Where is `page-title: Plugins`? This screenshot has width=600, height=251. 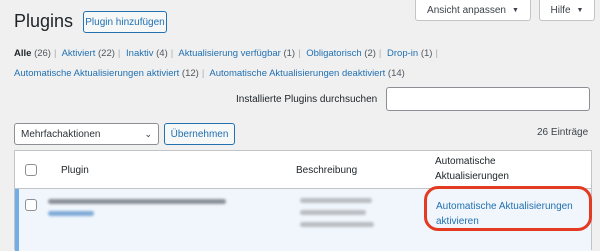 page-title: Plugins is located at coordinates (44, 21).